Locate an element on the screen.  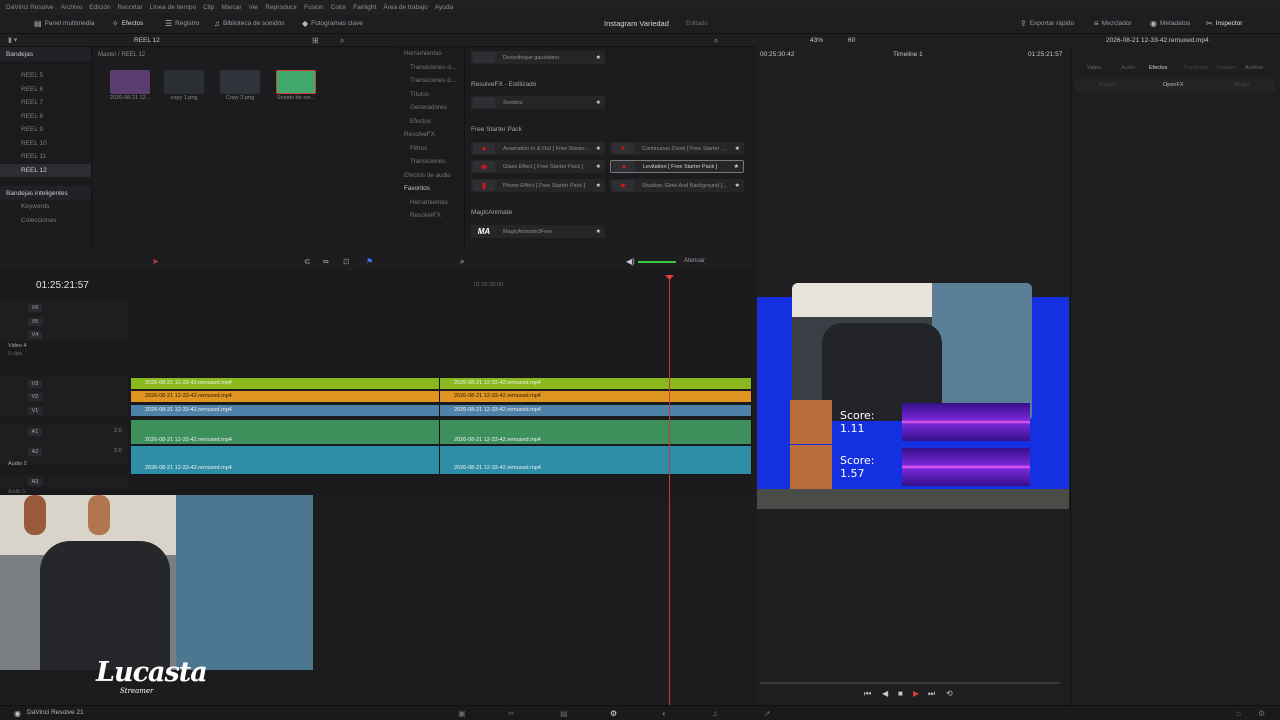
lock-icon: ⊡ is located at coordinates (346, 261).